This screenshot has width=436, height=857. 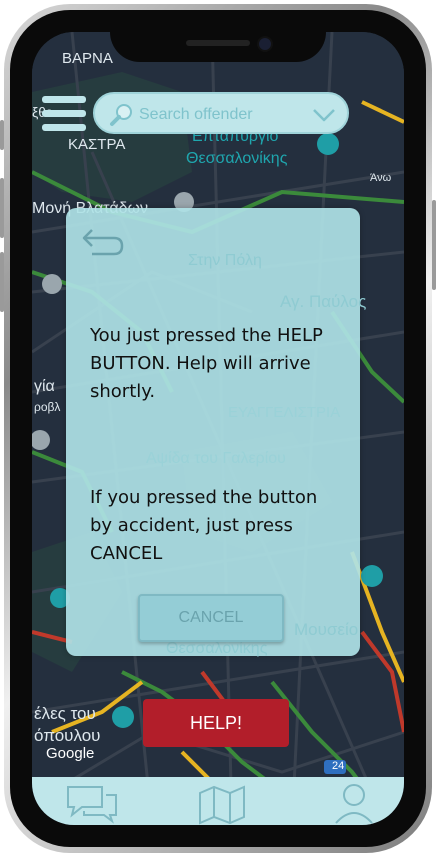 I want to click on map-label: Στην Πόλη, so click(x=225, y=260).